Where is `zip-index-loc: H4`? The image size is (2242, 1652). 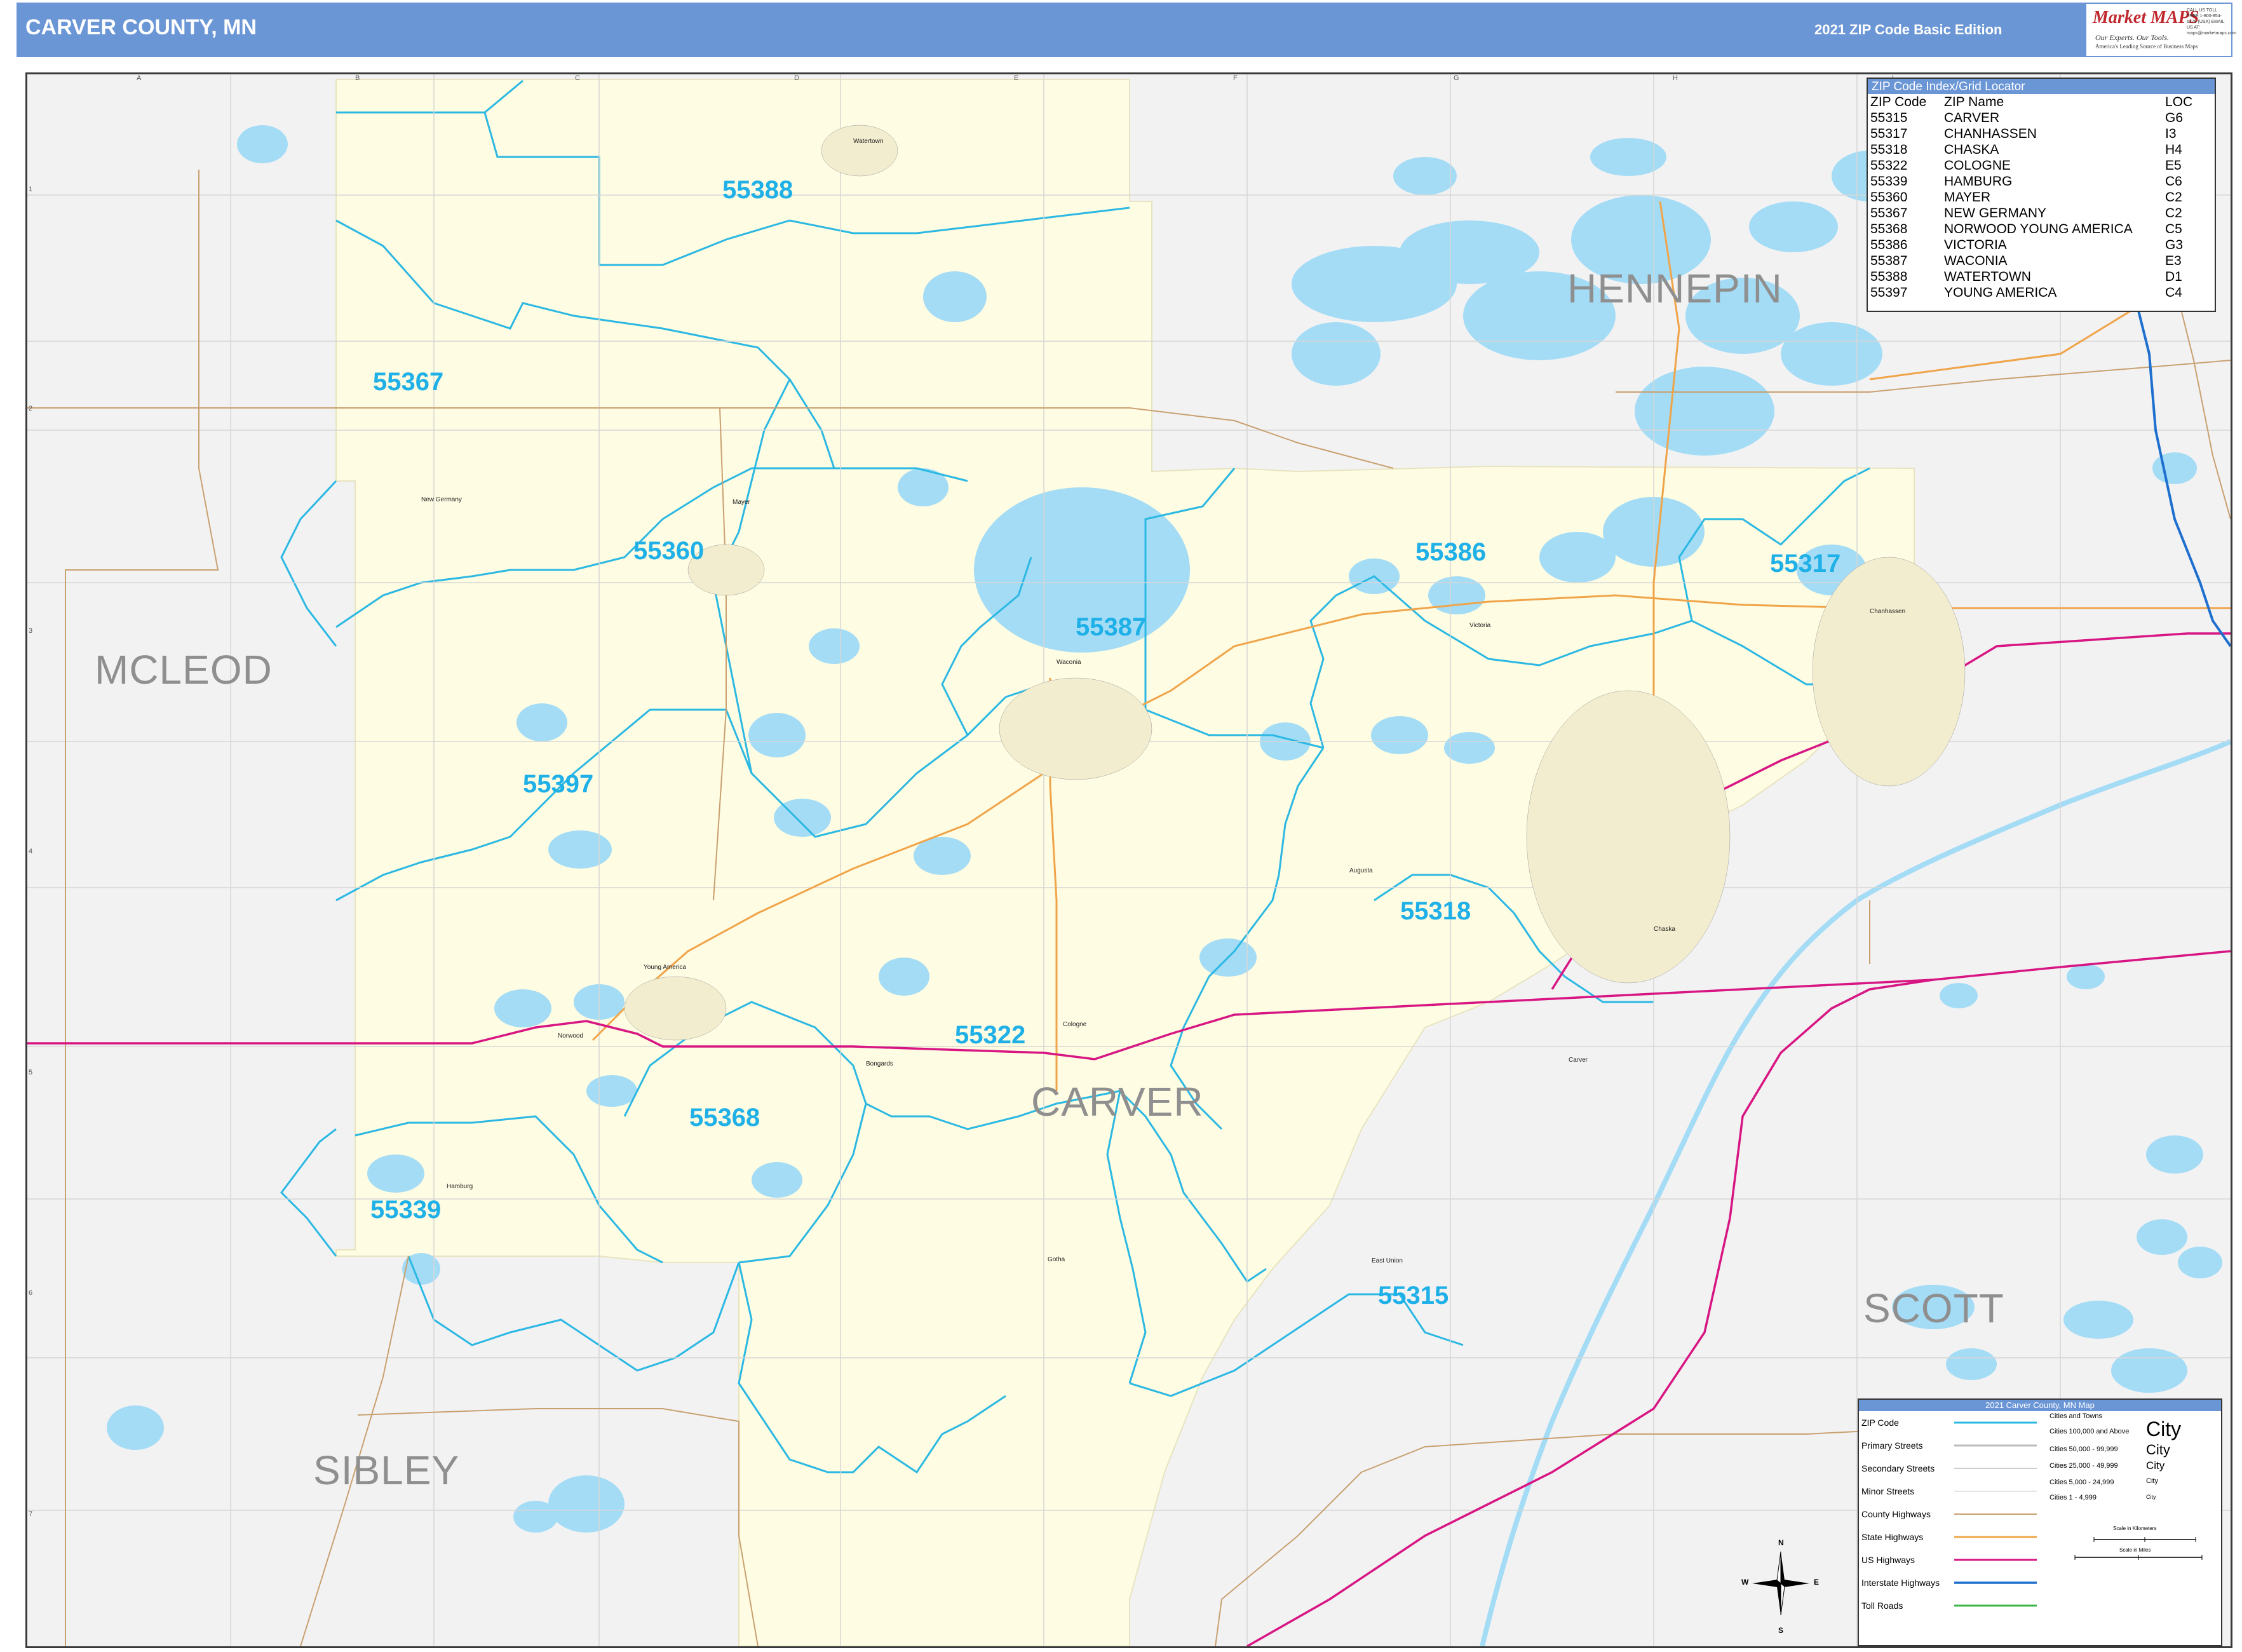
zip-index-loc: H4 is located at coordinates (2173, 149).